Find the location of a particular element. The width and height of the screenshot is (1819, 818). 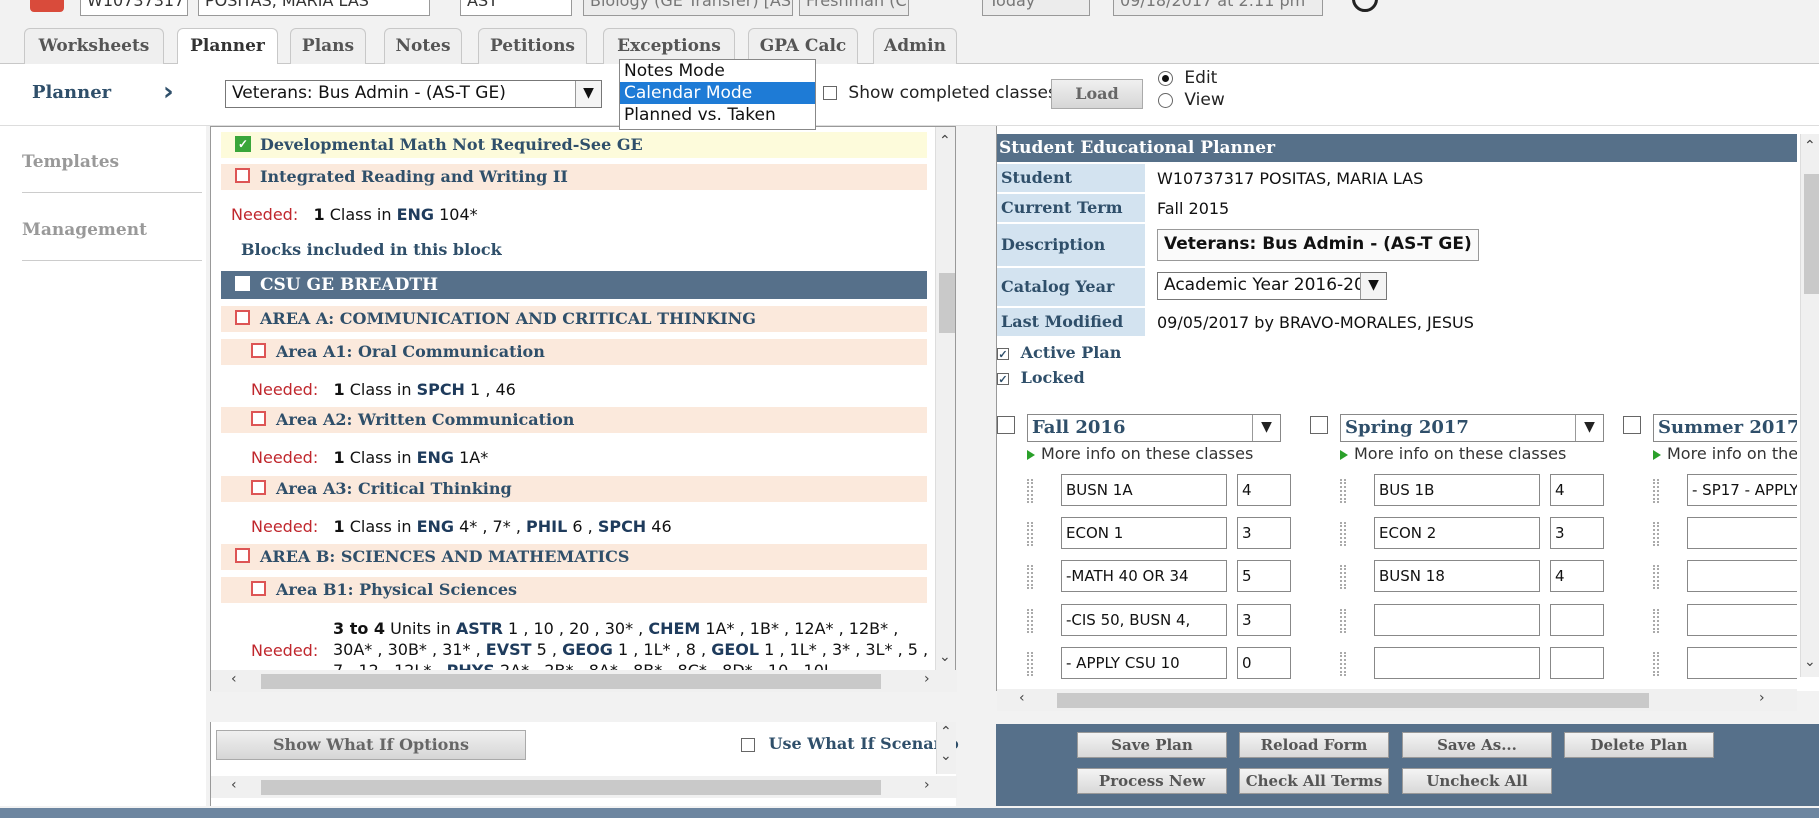

use-what-if-toggle: Use What If Scenario is located at coordinates (850, 743).